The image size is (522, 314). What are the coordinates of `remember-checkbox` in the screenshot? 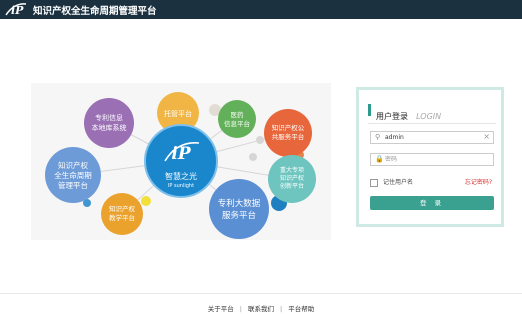 It's located at (374, 182).